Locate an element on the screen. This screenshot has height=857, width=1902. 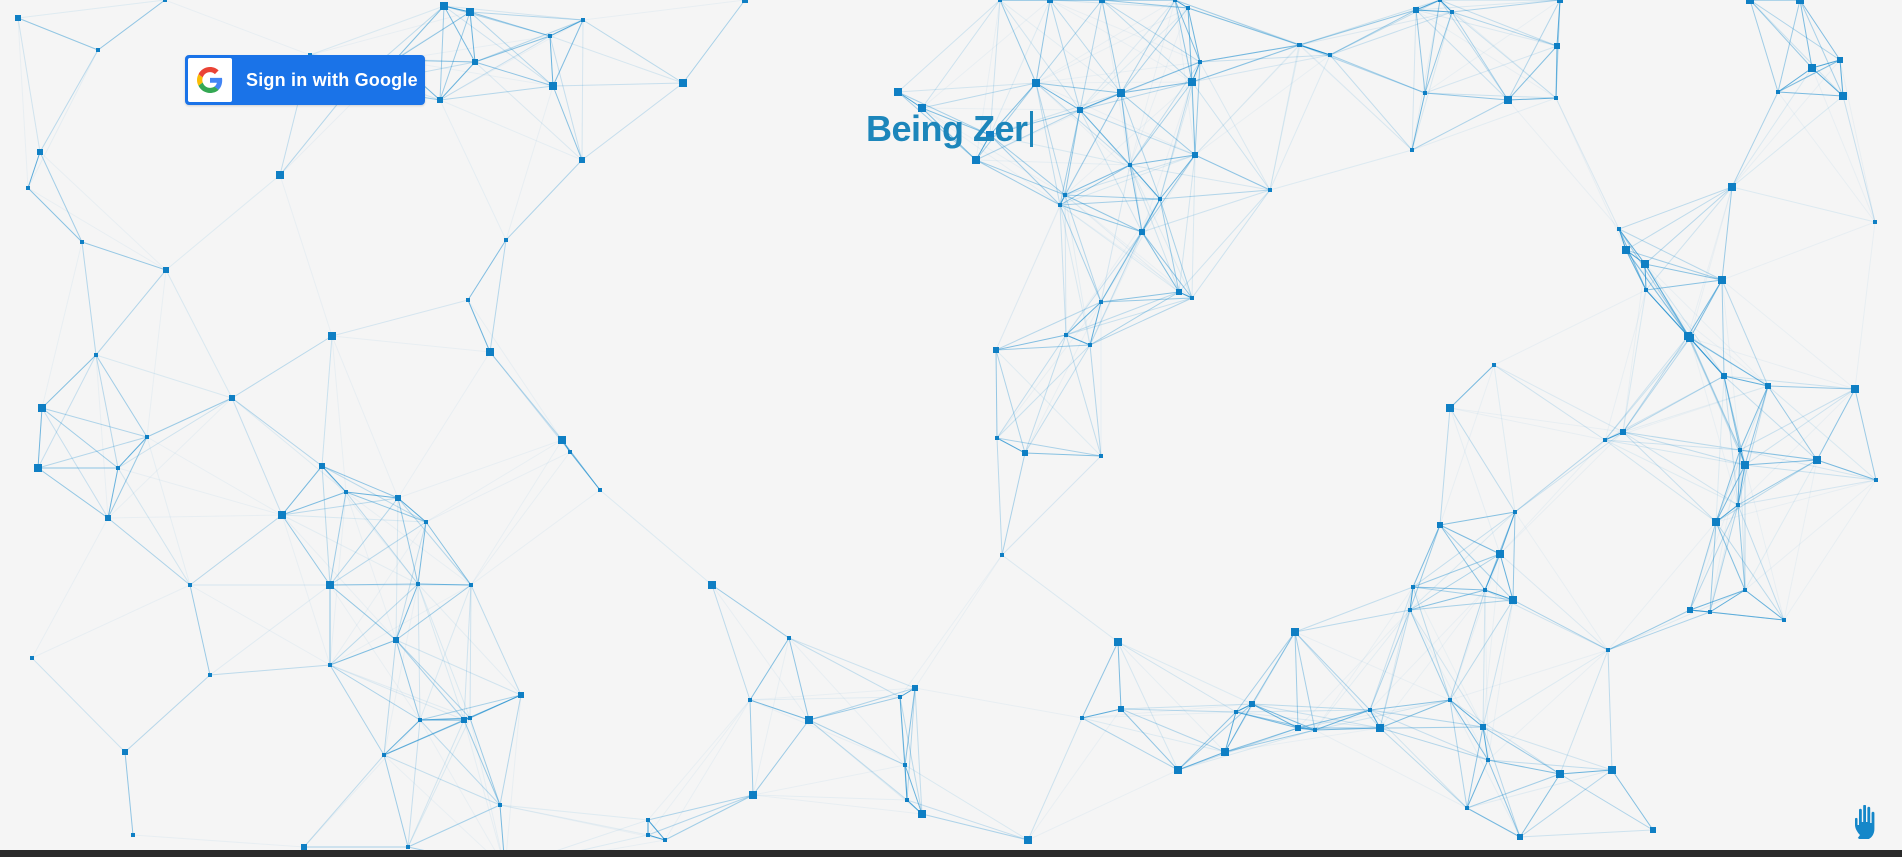
raised-hand-icon is located at coordinates (1869, 822).